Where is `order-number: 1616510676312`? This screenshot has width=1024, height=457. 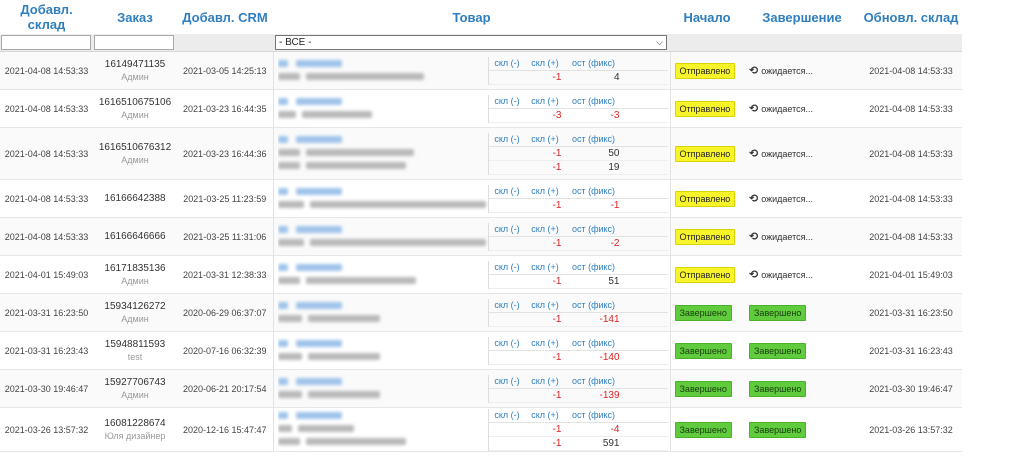 order-number: 1616510676312 is located at coordinates (135, 148).